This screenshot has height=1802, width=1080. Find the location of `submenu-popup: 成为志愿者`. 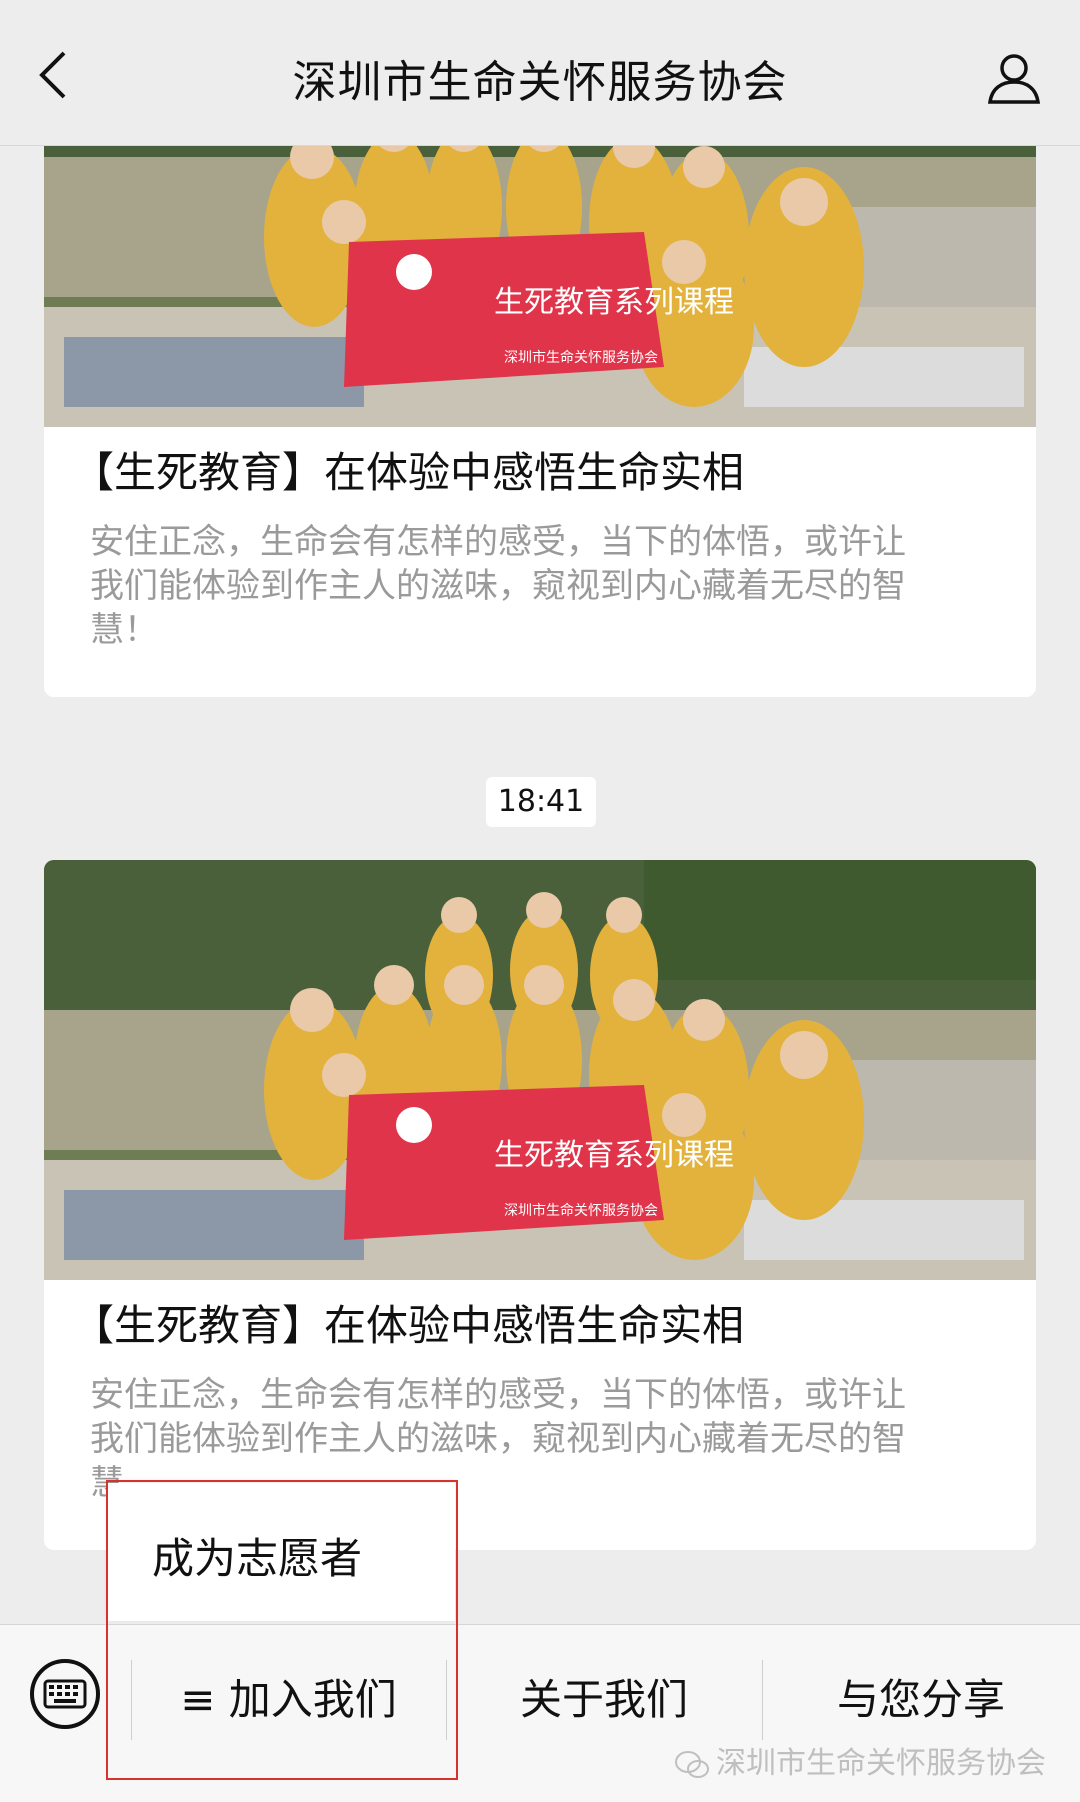

submenu-popup: 成为志愿者 is located at coordinates (281, 1552).